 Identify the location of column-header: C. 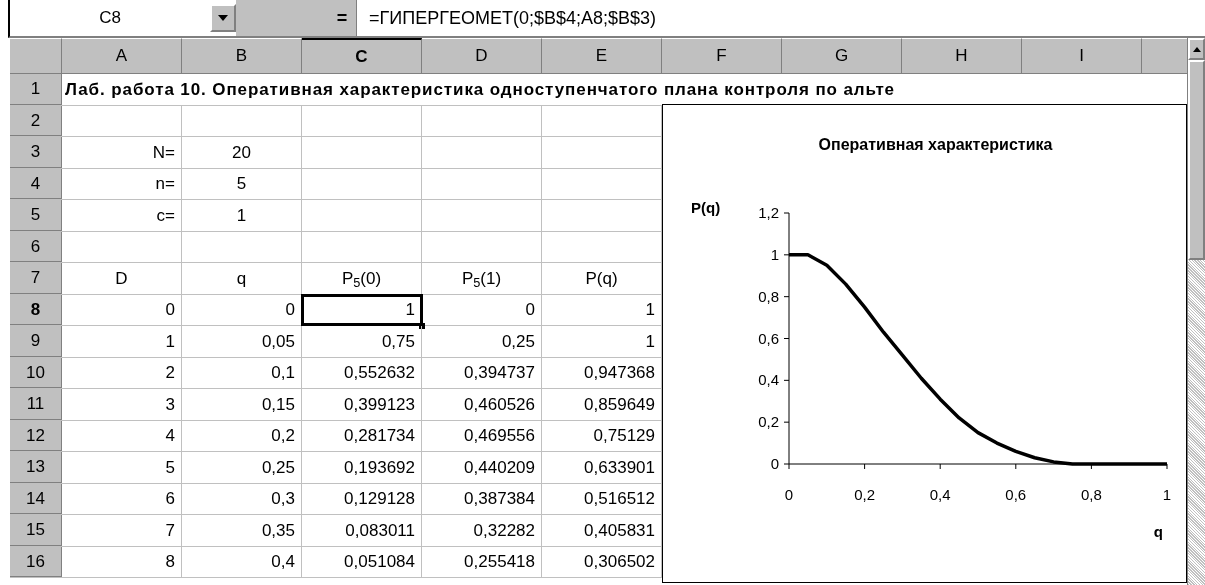
(362, 55).